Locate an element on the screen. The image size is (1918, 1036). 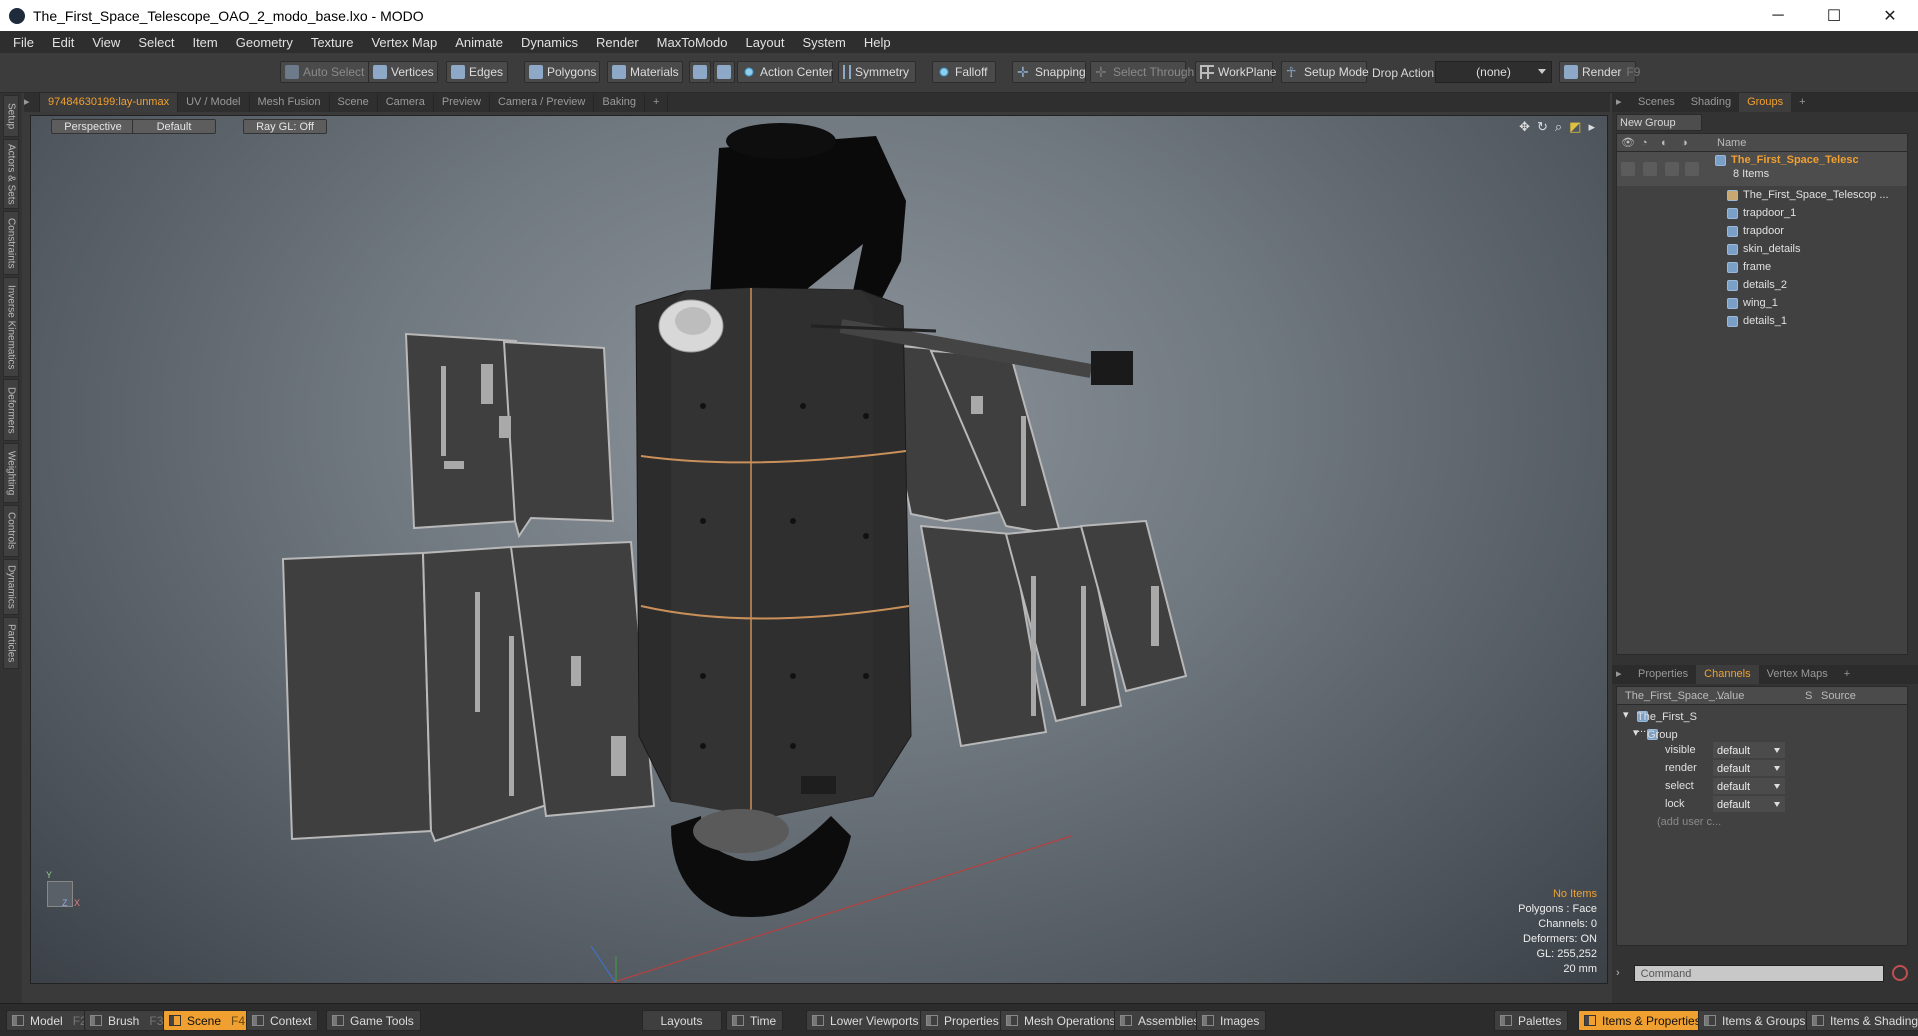
scene-layout-button: Scene F4 is located at coordinates (208, 1020).